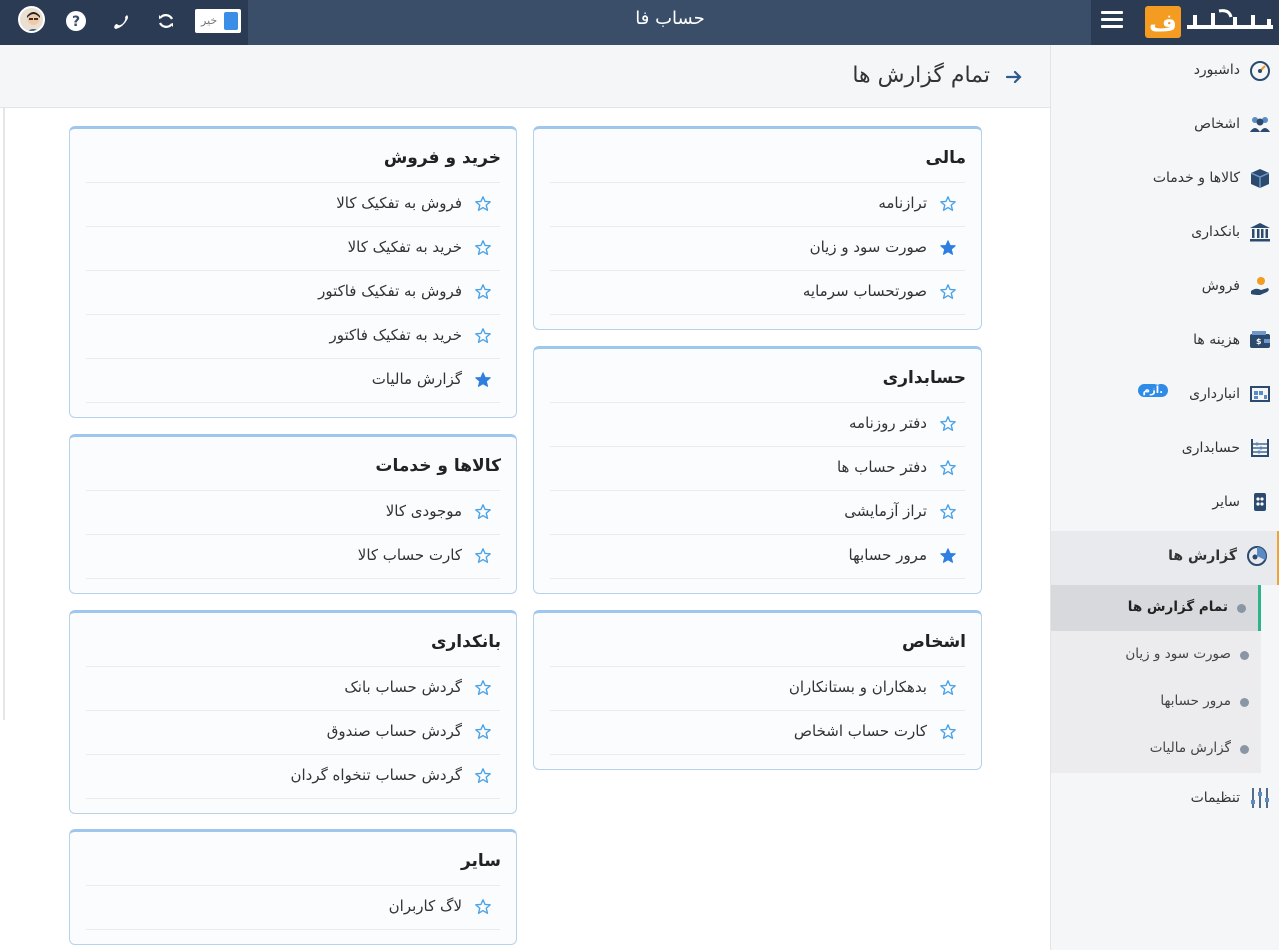  I want to click on sidebar-item-banking: بانکداری, so click(1165, 234).